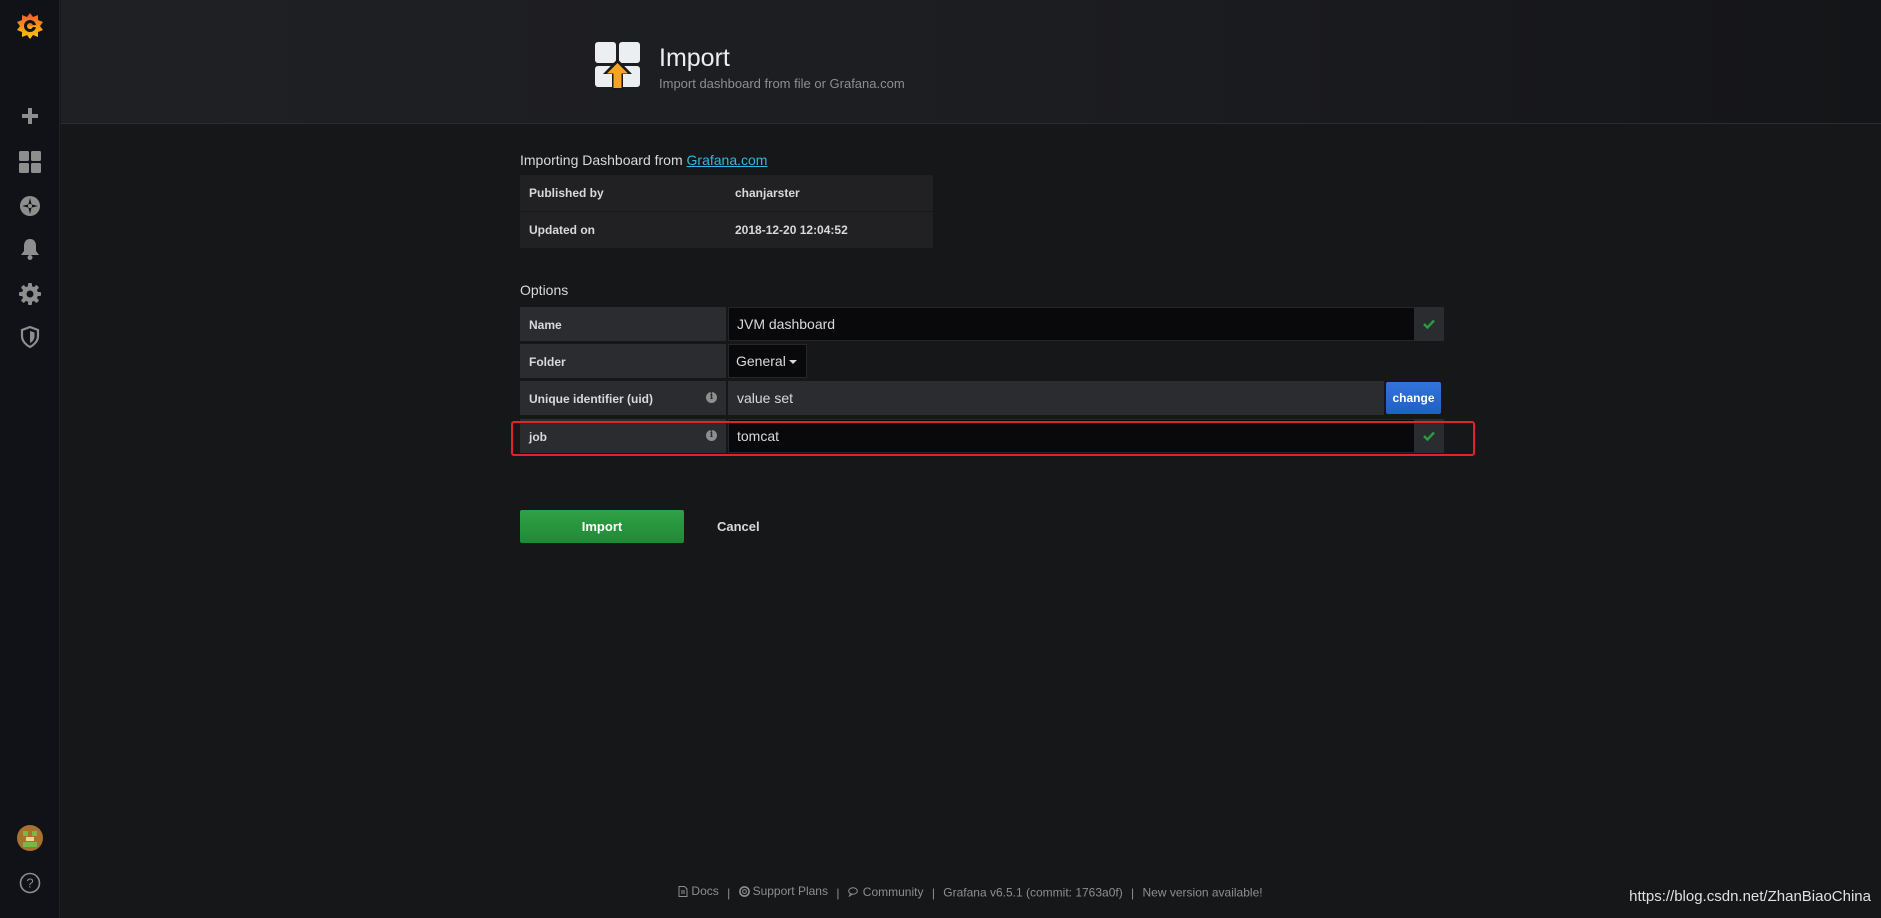  Describe the element at coordinates (562, 230) in the screenshot. I see `updated-on-label: Updated on` at that location.